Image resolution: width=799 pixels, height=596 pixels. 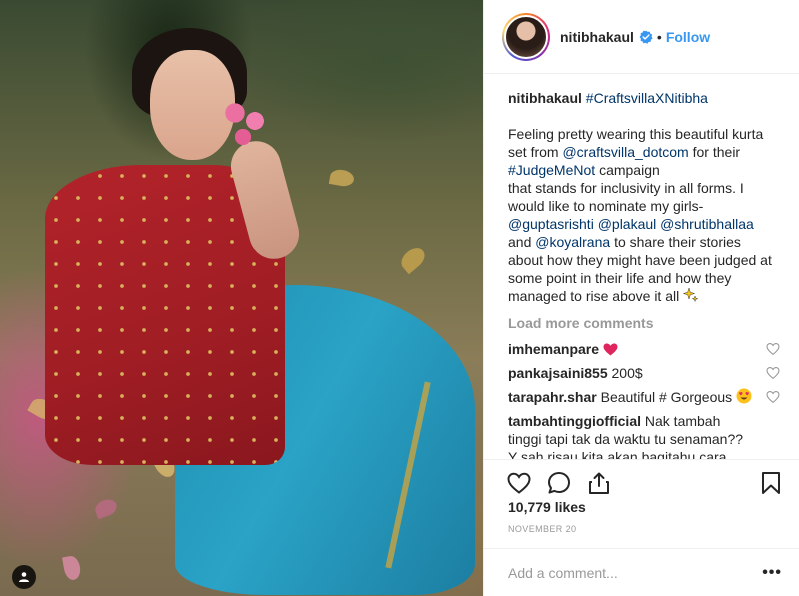 I want to click on comment-username: tambahtinggiofficial, so click(x=574, y=421).